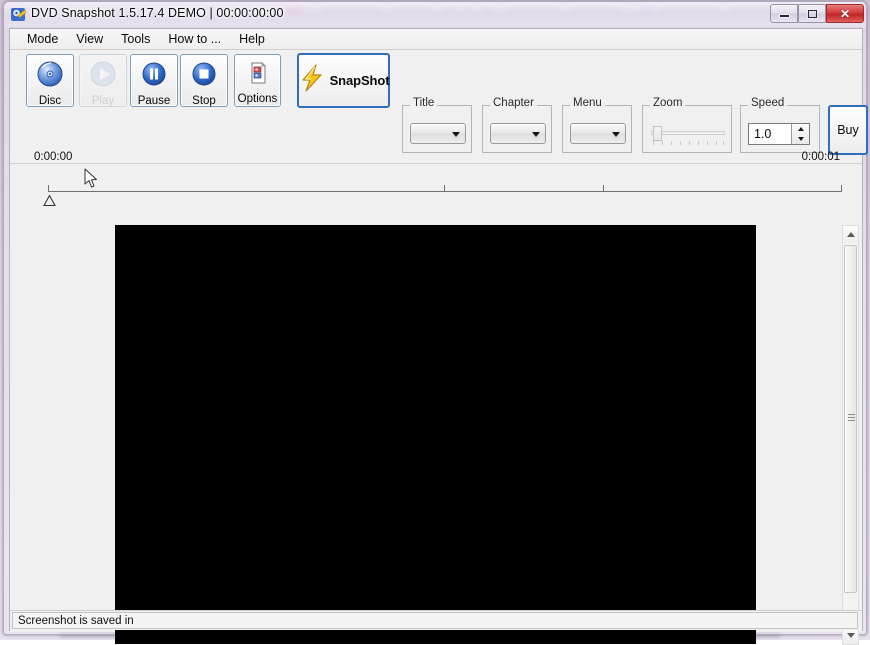 Image resolution: width=870 pixels, height=645 pixels. What do you see at coordinates (252, 39) in the screenshot?
I see `menu-help: Help` at bounding box center [252, 39].